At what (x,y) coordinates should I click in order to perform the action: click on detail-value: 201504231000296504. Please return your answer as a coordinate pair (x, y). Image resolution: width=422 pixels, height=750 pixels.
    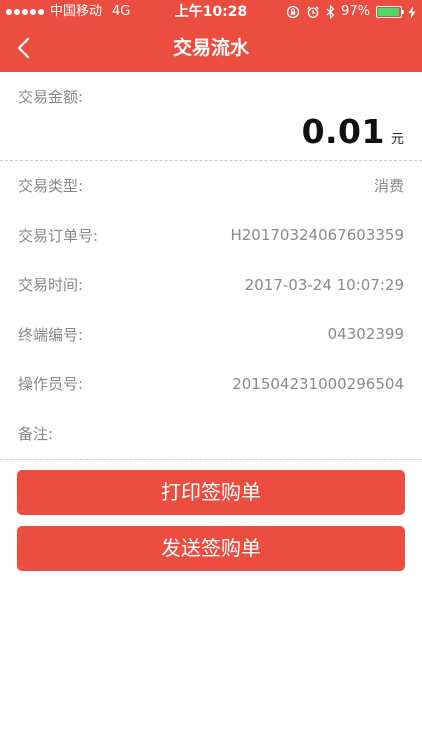
    Looking at the image, I should click on (318, 383).